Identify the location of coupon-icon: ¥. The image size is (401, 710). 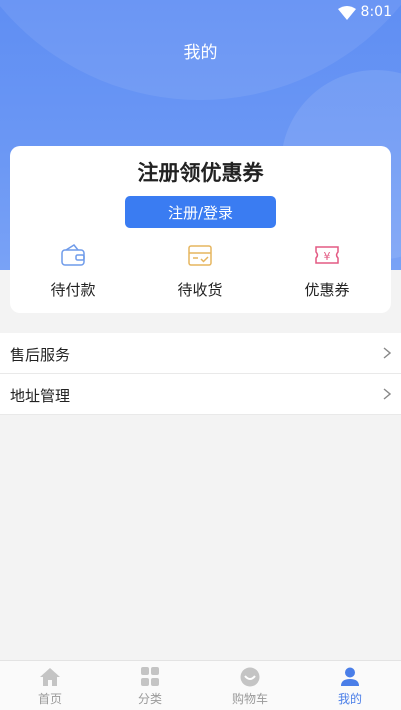
(327, 255).